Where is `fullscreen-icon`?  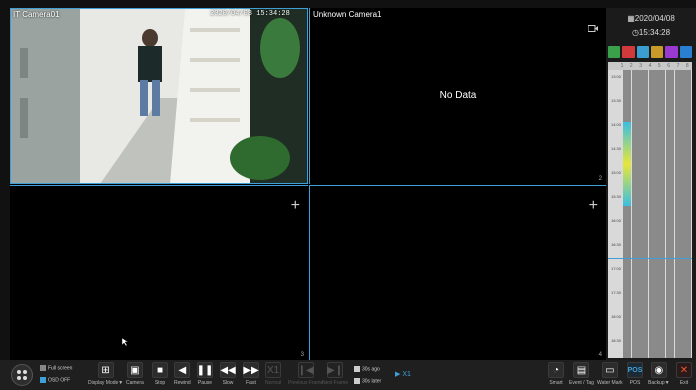 fullscreen-icon is located at coordinates (43, 368).